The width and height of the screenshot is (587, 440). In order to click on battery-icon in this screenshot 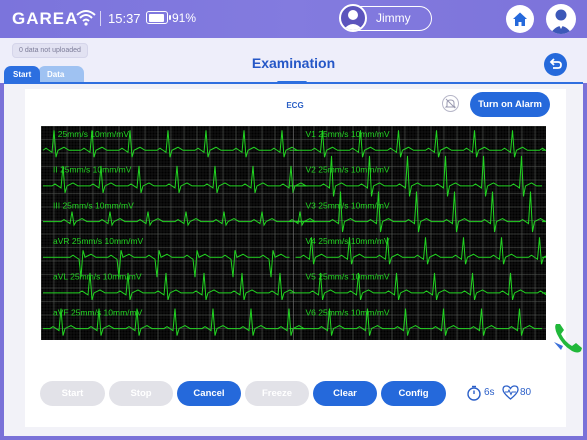, I will do `click(158, 17)`.